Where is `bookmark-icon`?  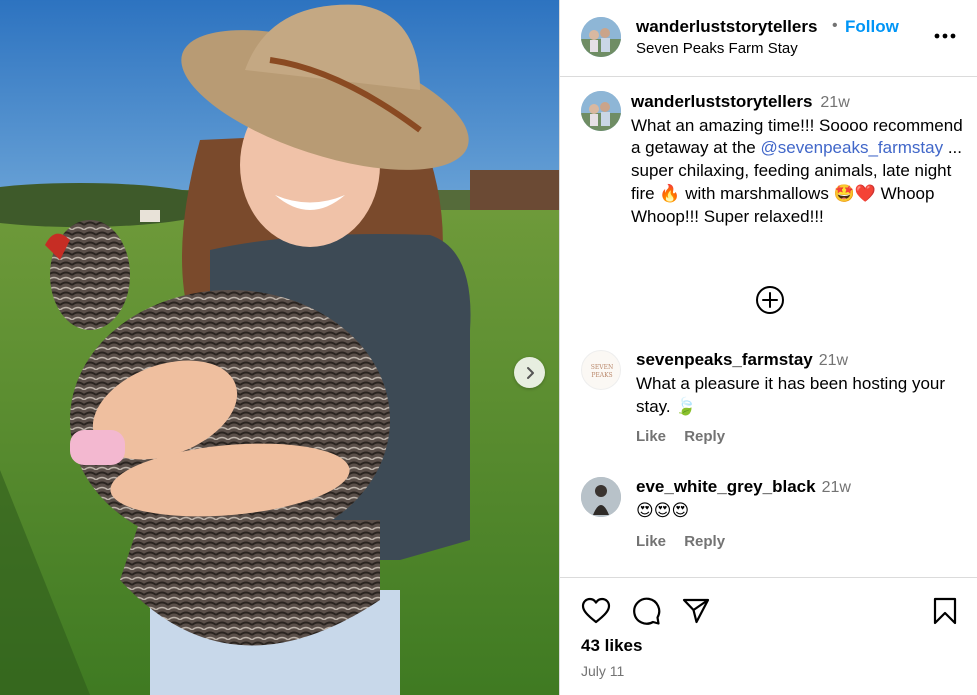 bookmark-icon is located at coordinates (945, 611).